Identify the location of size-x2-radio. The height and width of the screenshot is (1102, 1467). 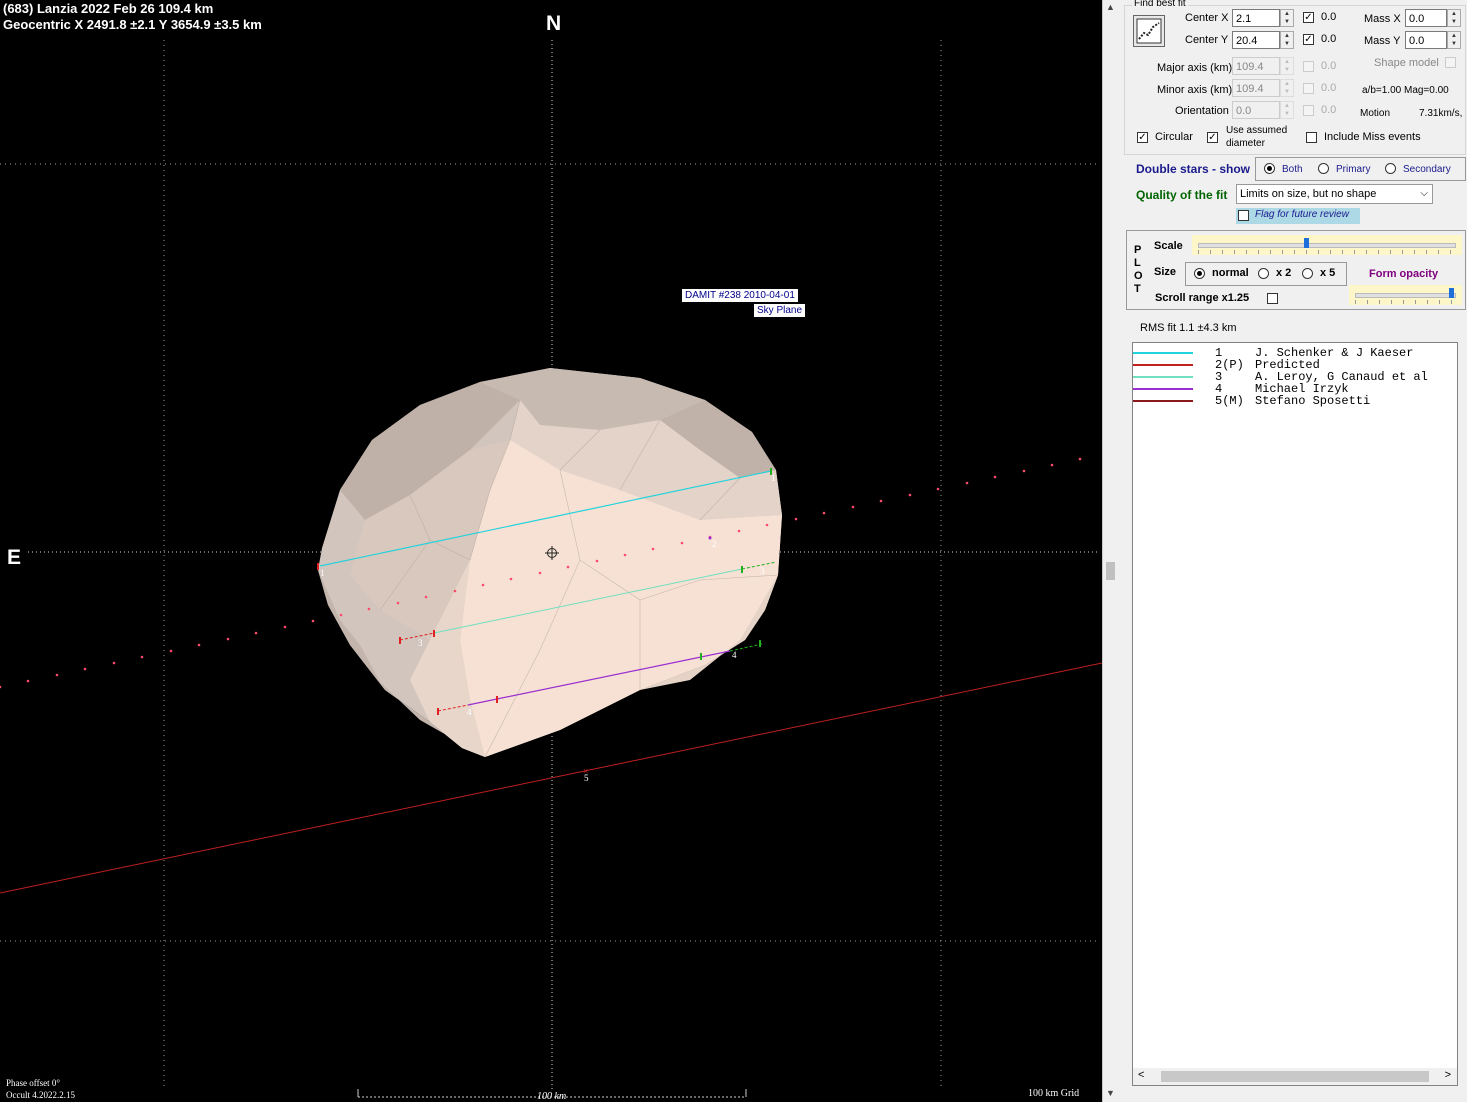
(1263, 273).